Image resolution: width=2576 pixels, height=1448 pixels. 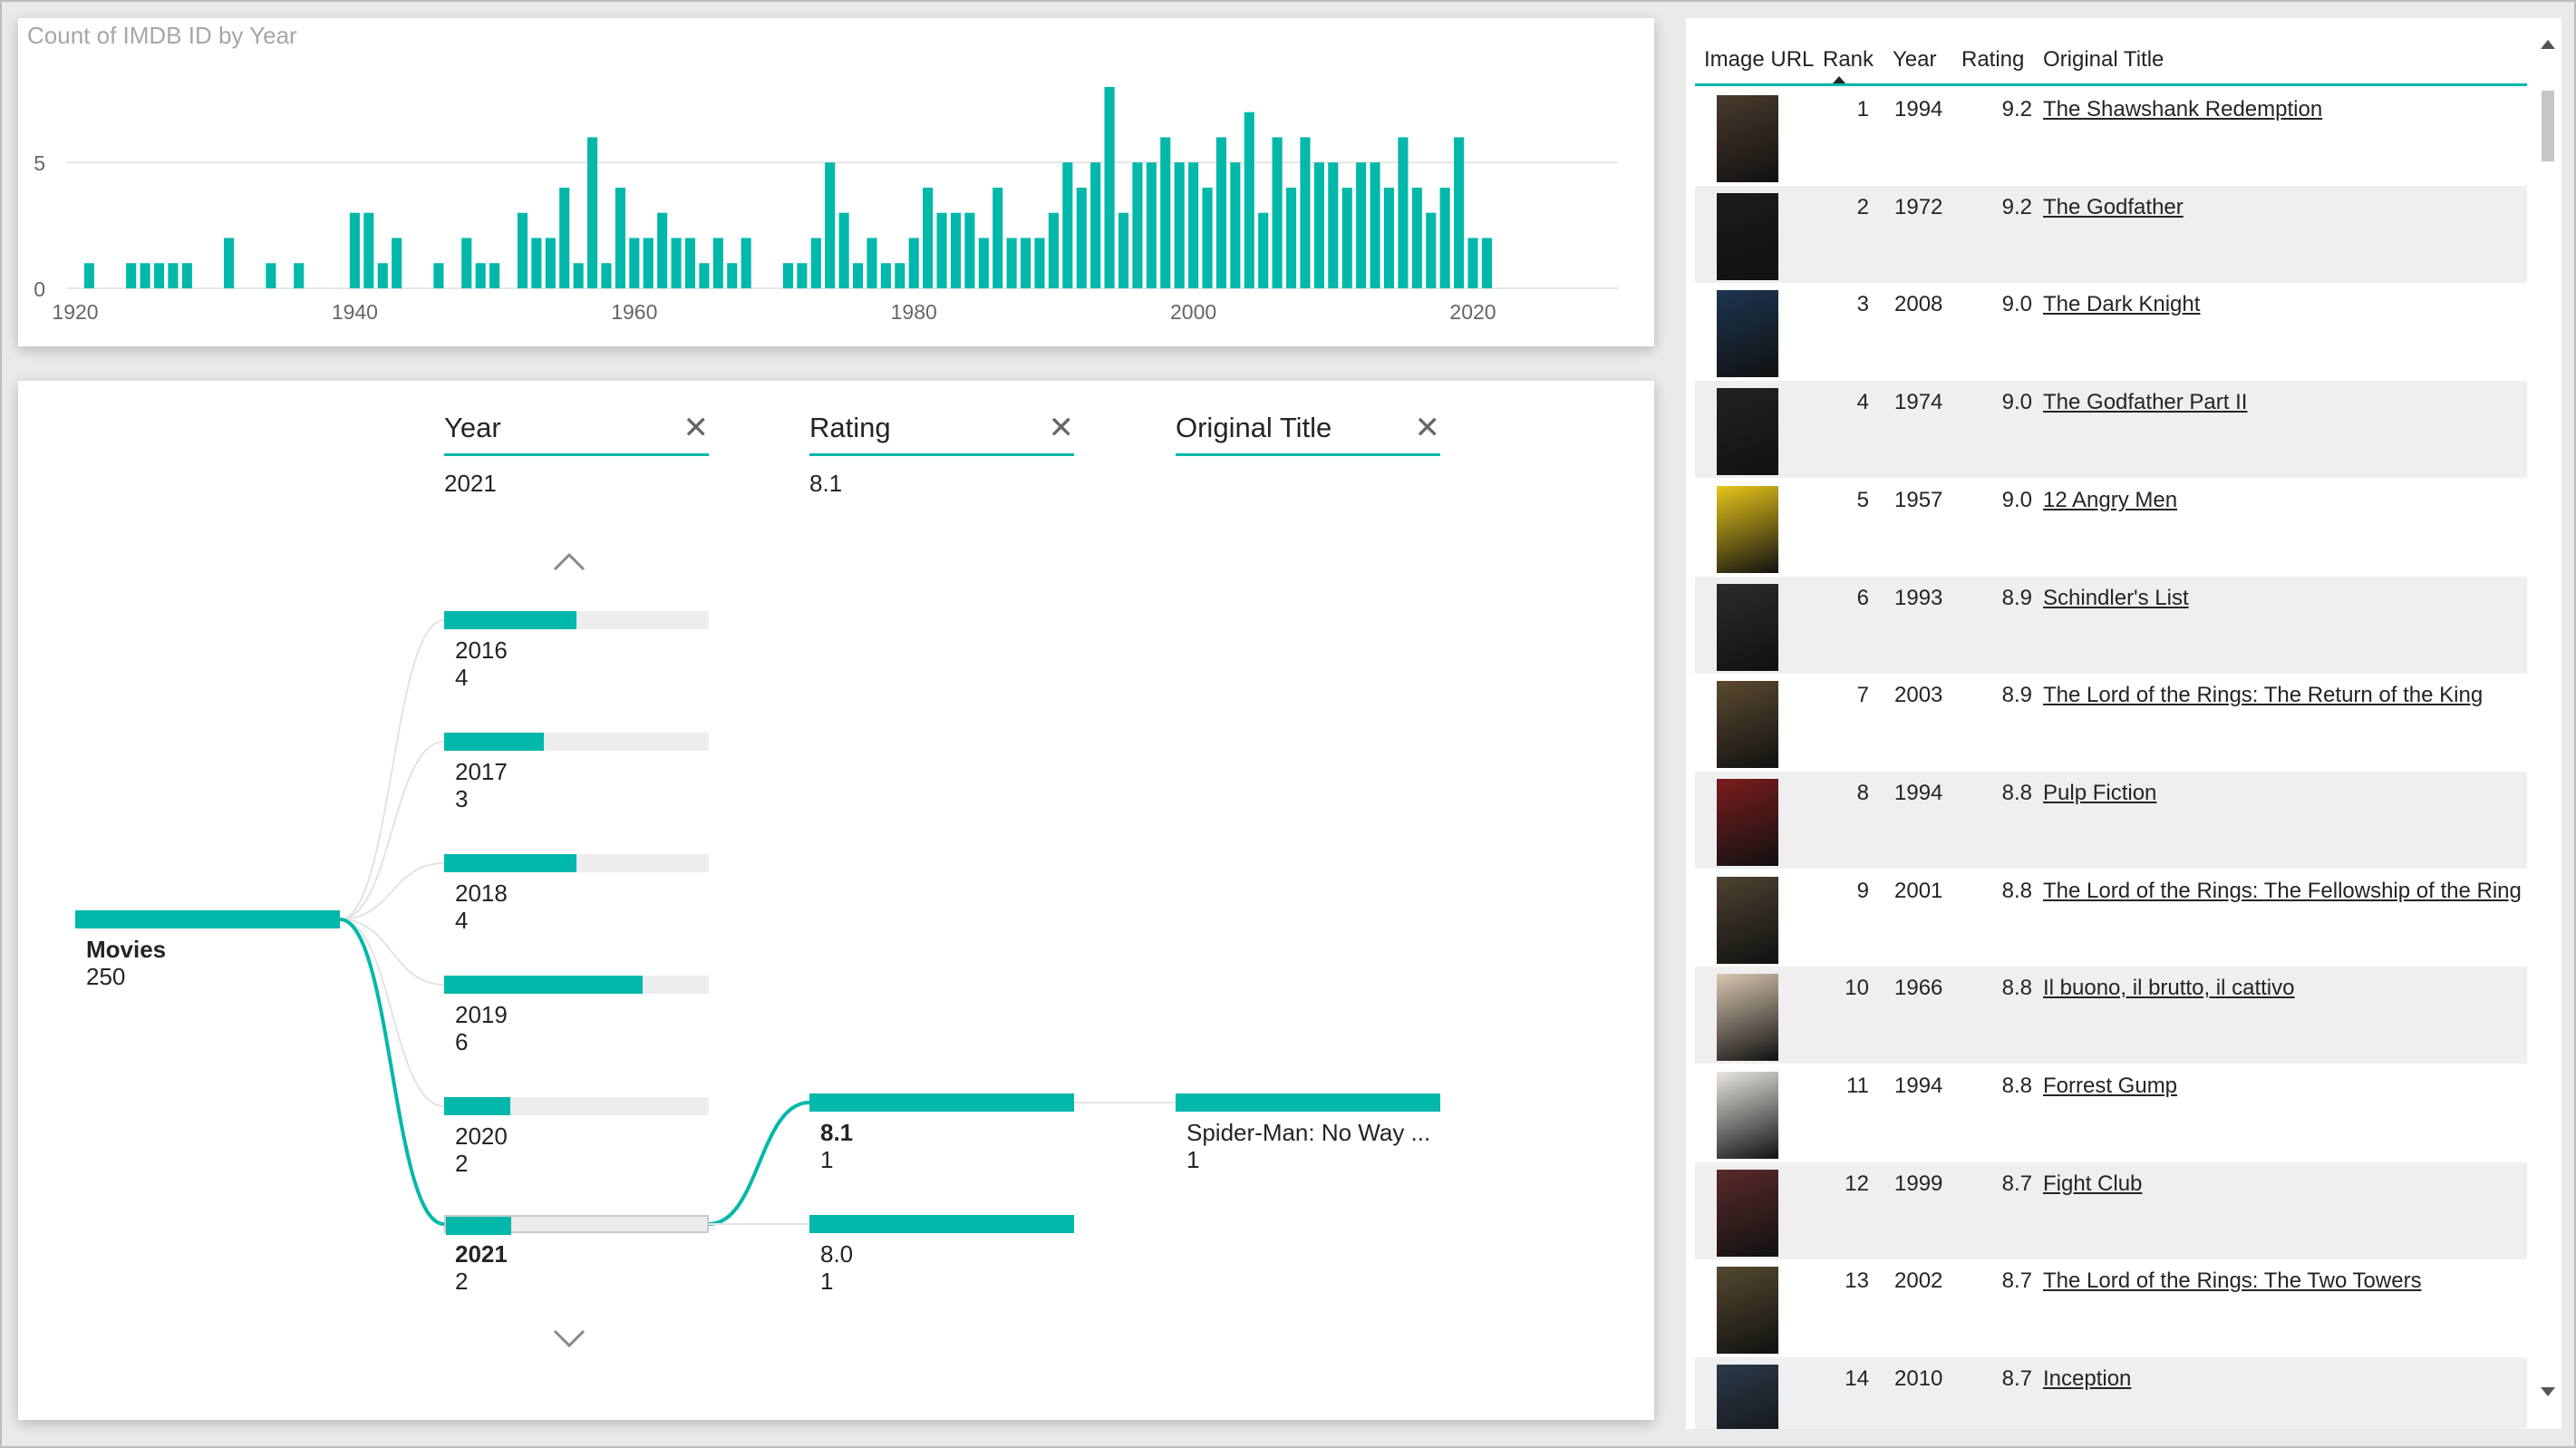 I want to click on table-row: 11 1994 8.8 Forrest Gump, so click(x=2111, y=1113).